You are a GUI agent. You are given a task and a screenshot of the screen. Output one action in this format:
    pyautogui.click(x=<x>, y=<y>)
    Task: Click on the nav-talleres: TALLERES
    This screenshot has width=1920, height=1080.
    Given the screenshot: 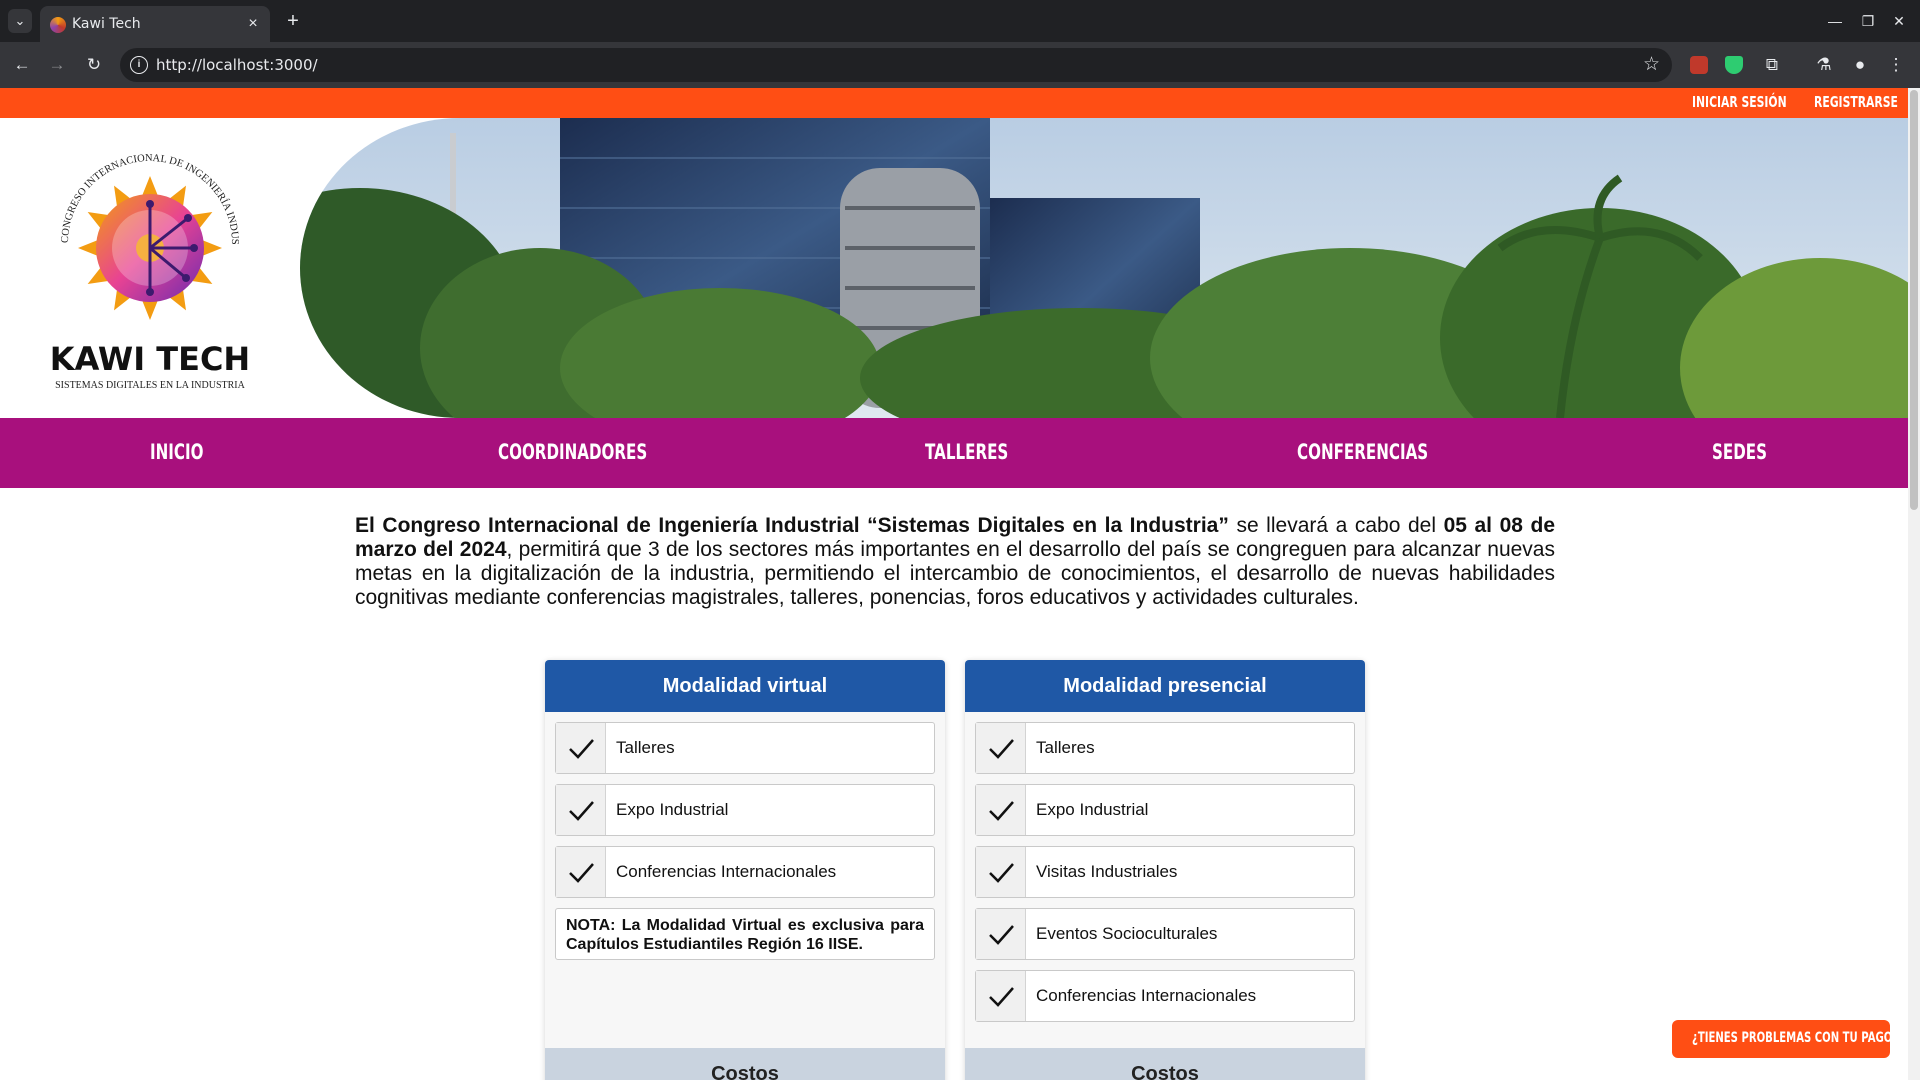 What is the action you would take?
    pyautogui.click(x=966, y=452)
    